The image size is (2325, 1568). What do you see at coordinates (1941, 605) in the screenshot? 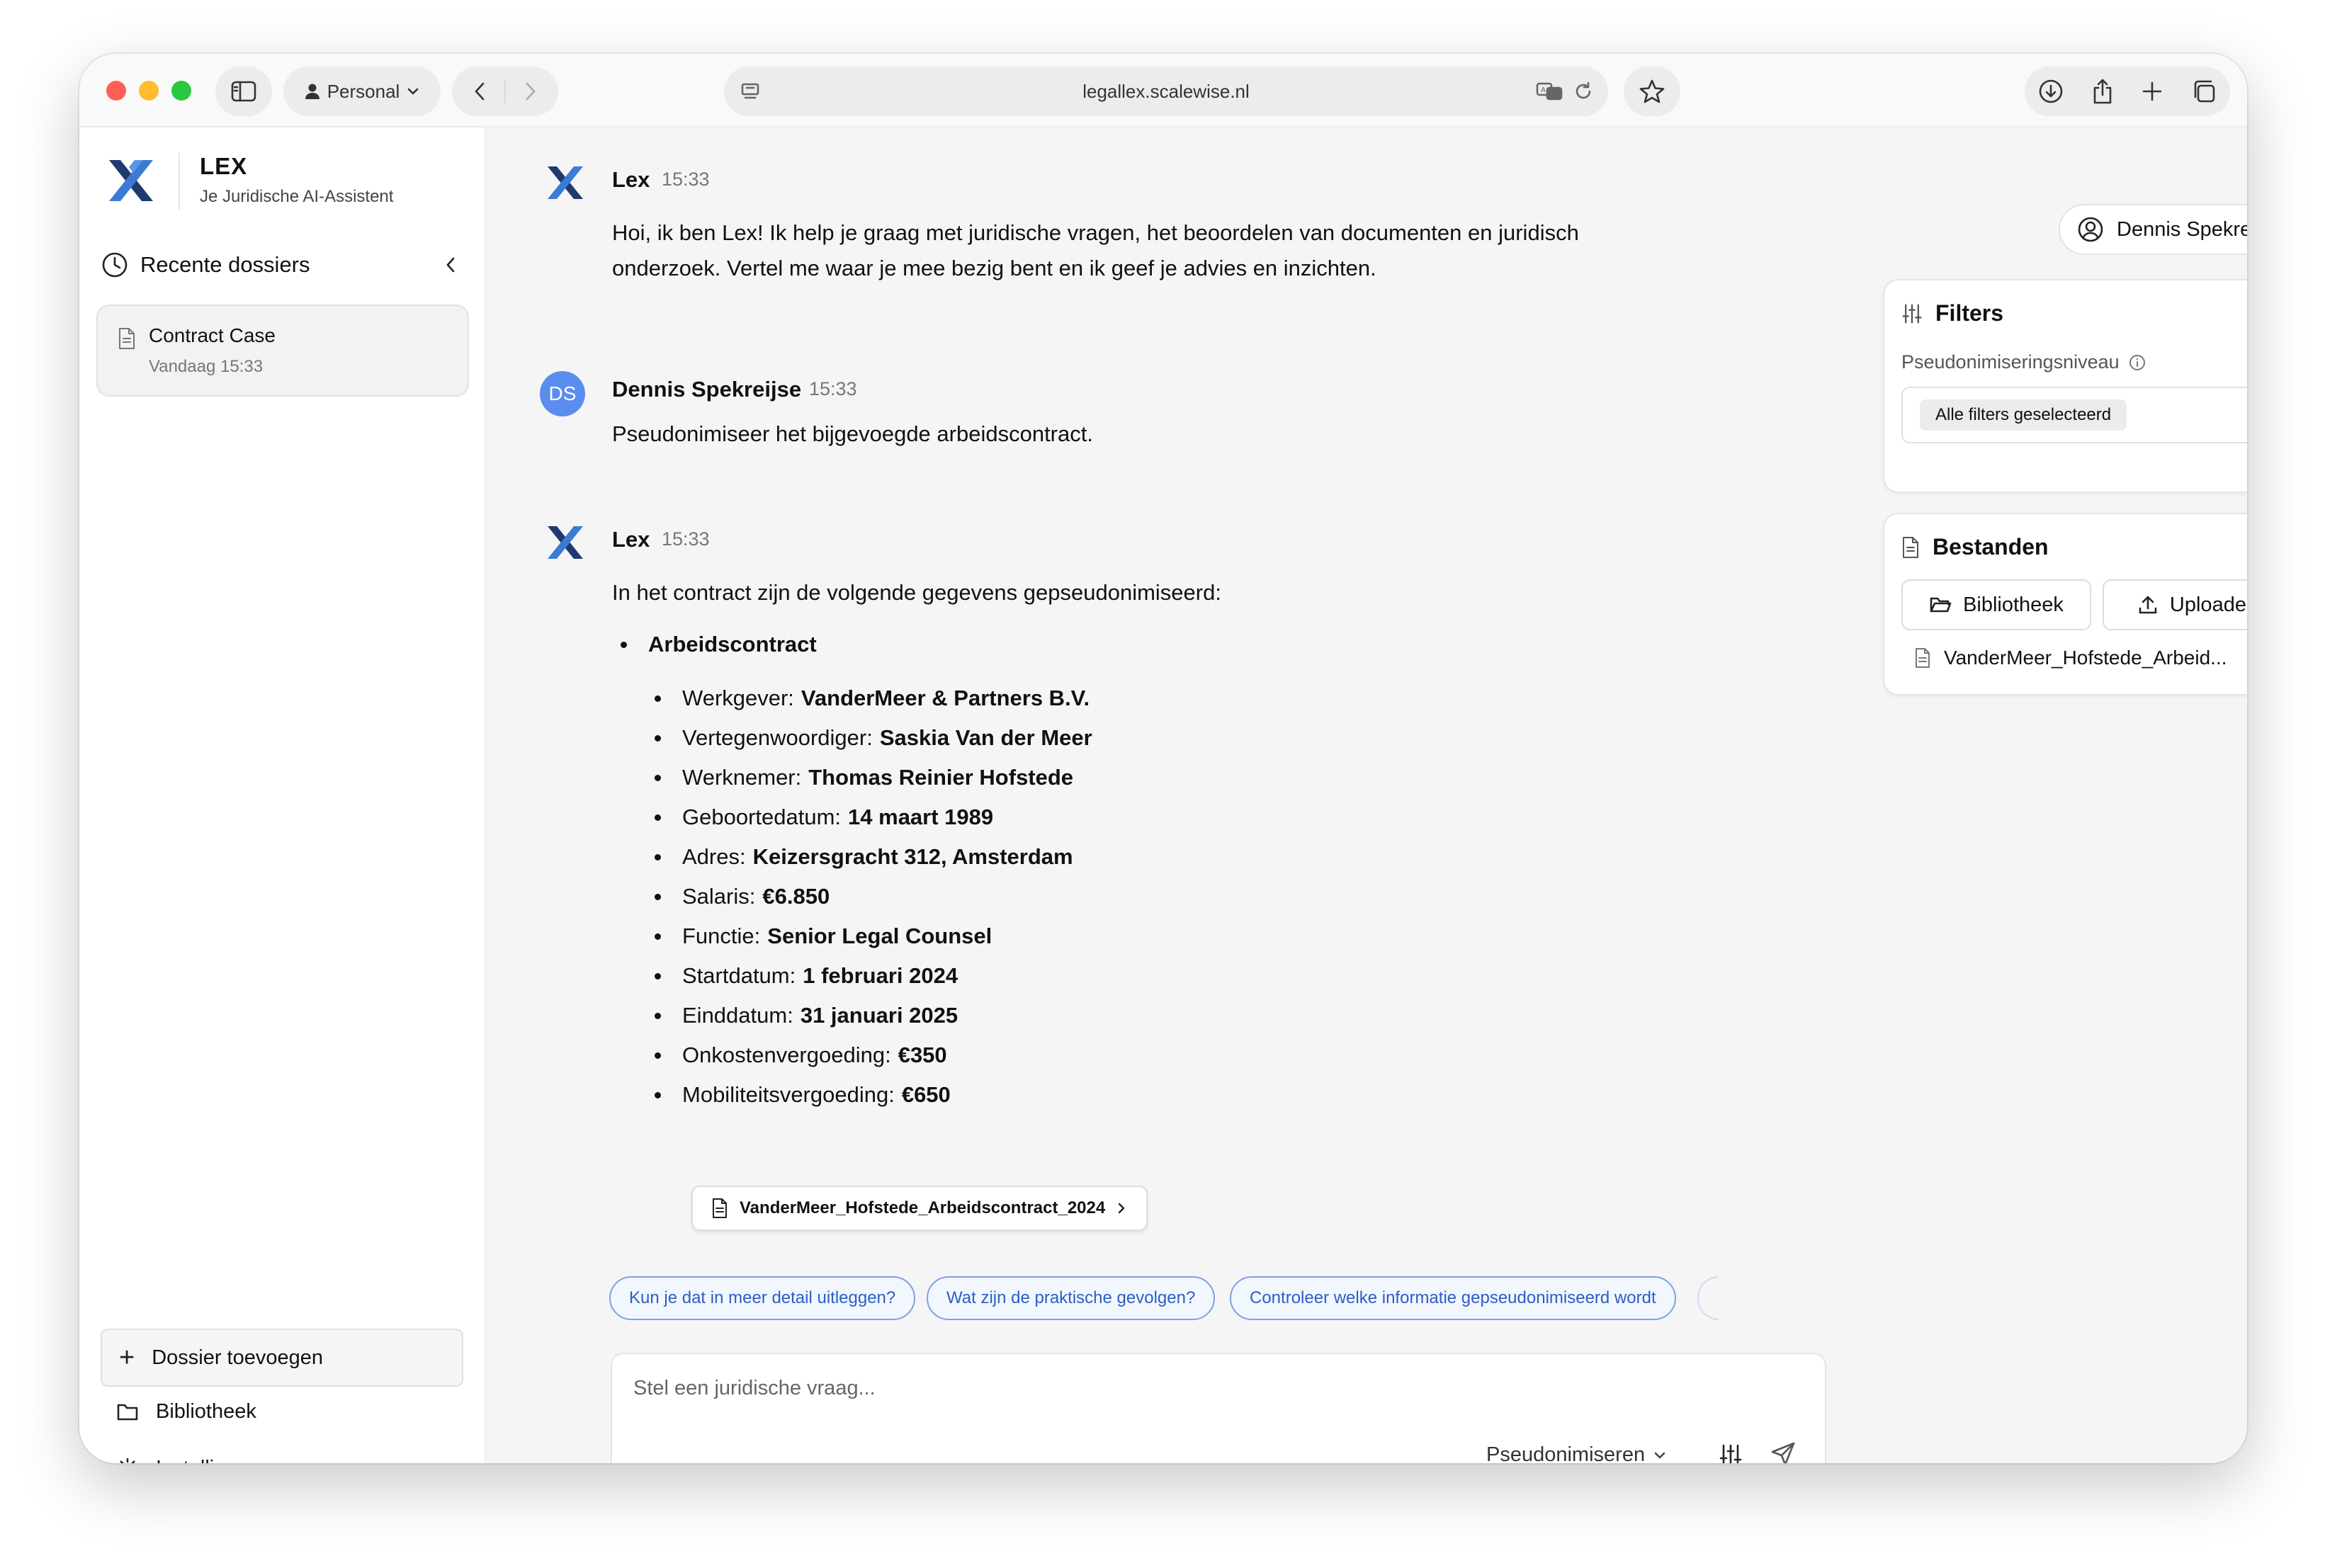
I see `folder-open-icon` at bounding box center [1941, 605].